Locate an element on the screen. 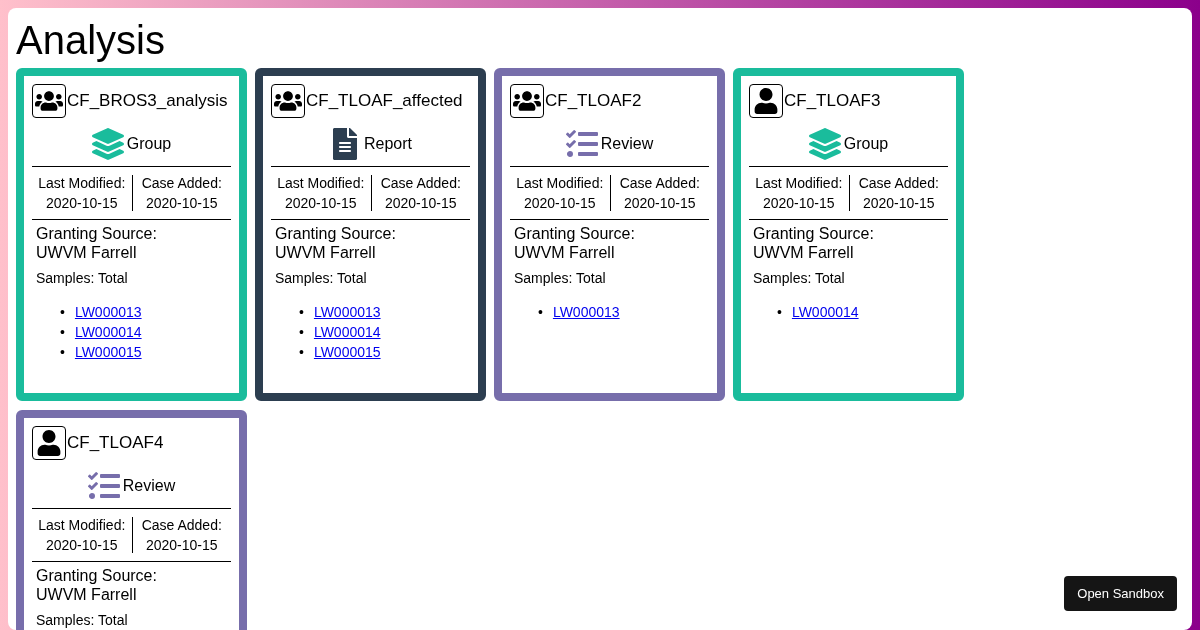  page-title: Analysis is located at coordinates (91, 40).